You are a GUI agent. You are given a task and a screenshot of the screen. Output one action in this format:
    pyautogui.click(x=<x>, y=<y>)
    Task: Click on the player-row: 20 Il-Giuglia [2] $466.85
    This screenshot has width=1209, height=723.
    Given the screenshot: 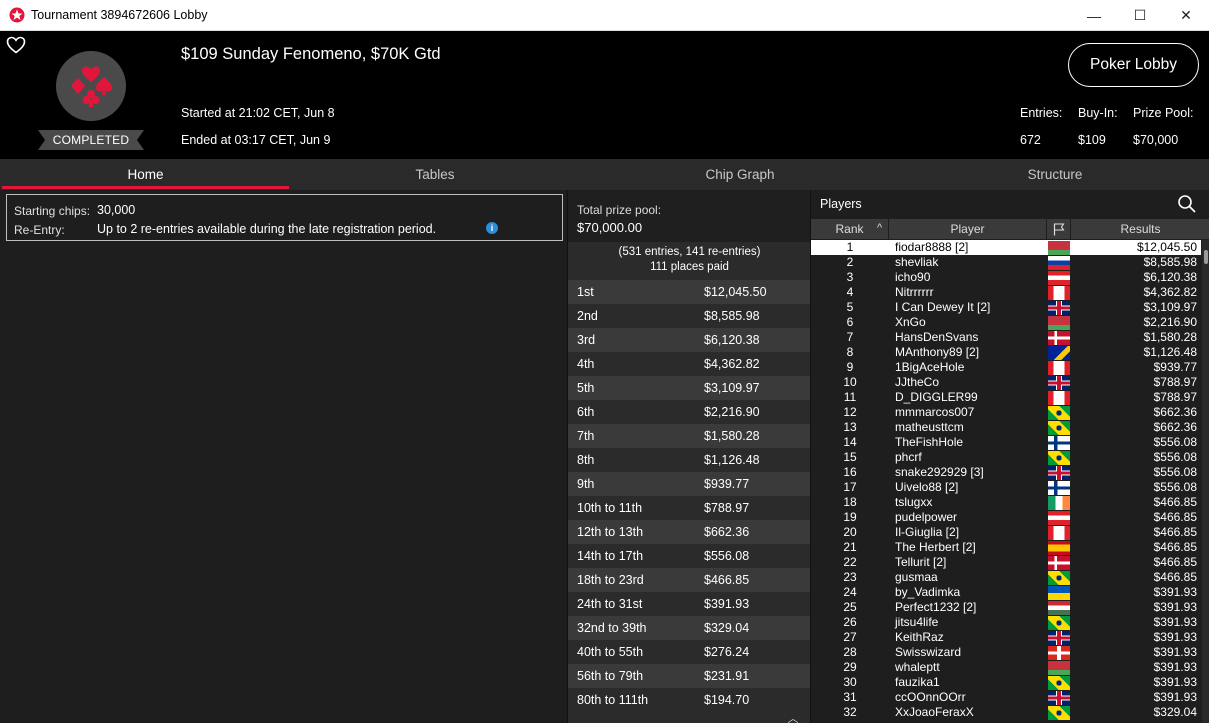 What is the action you would take?
    pyautogui.click(x=1006, y=532)
    